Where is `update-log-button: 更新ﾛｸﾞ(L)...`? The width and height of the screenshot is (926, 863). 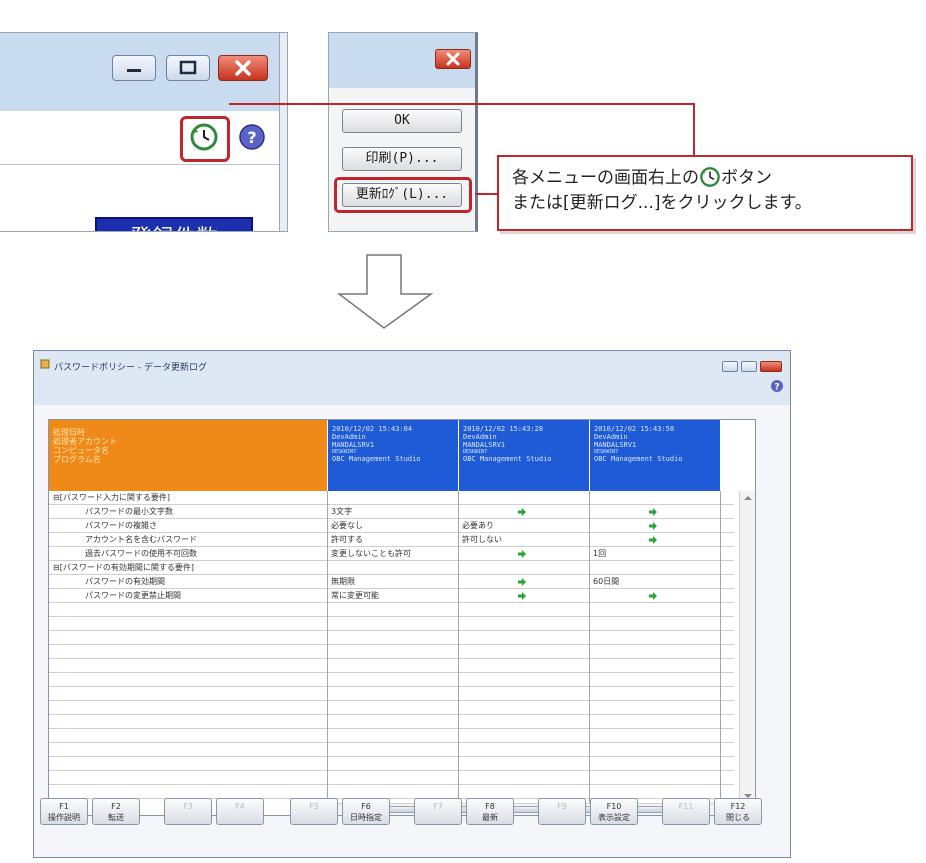 update-log-button: 更新ﾛｸﾞ(L)... is located at coordinates (402, 195).